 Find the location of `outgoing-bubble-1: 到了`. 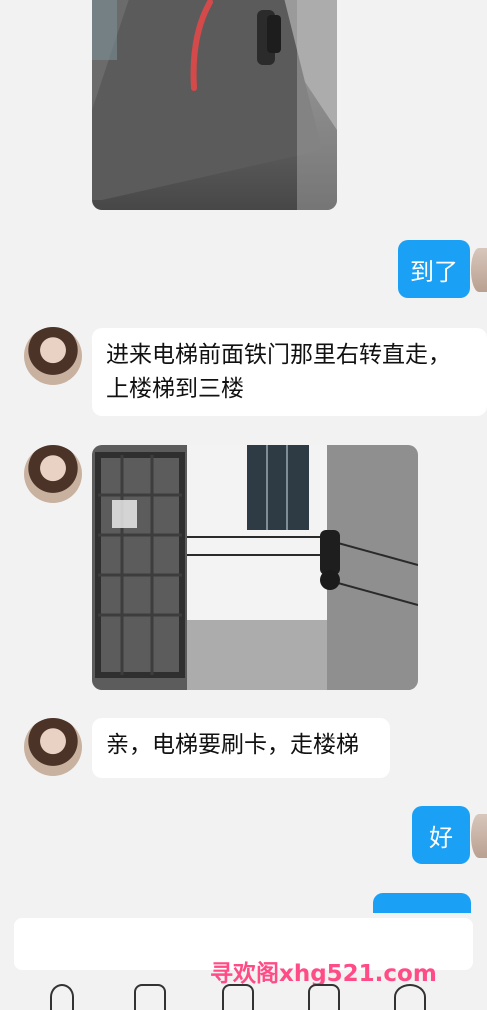

outgoing-bubble-1: 到了 is located at coordinates (434, 269).